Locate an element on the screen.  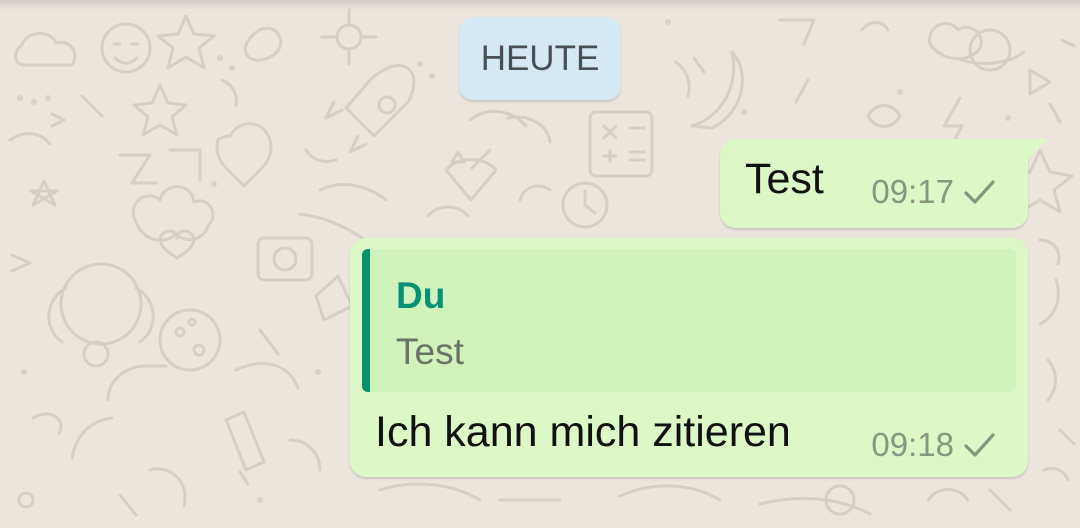
message-text: Ich kann mich zitieren is located at coordinates (583, 432).